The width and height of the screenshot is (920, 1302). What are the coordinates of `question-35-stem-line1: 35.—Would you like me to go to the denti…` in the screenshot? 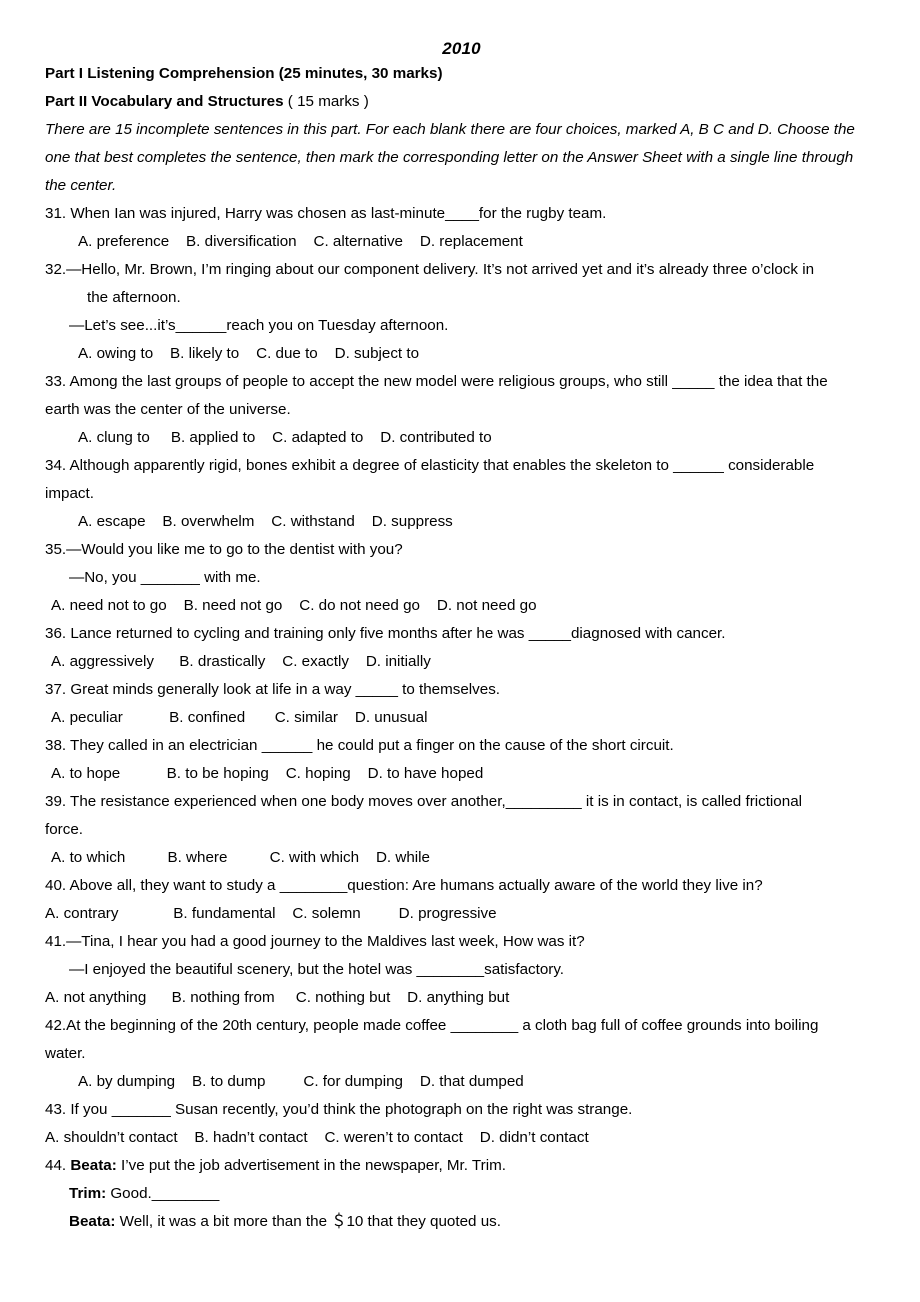 It's located at (224, 549).